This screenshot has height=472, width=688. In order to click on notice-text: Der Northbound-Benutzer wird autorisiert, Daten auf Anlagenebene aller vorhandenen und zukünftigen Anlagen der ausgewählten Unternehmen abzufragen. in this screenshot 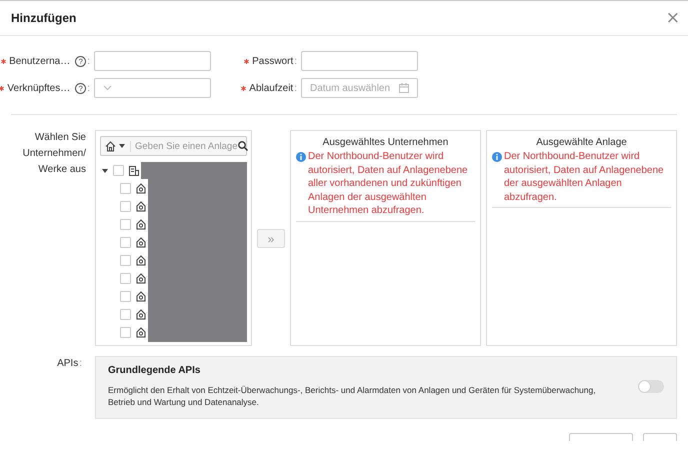, I will do `click(388, 184)`.